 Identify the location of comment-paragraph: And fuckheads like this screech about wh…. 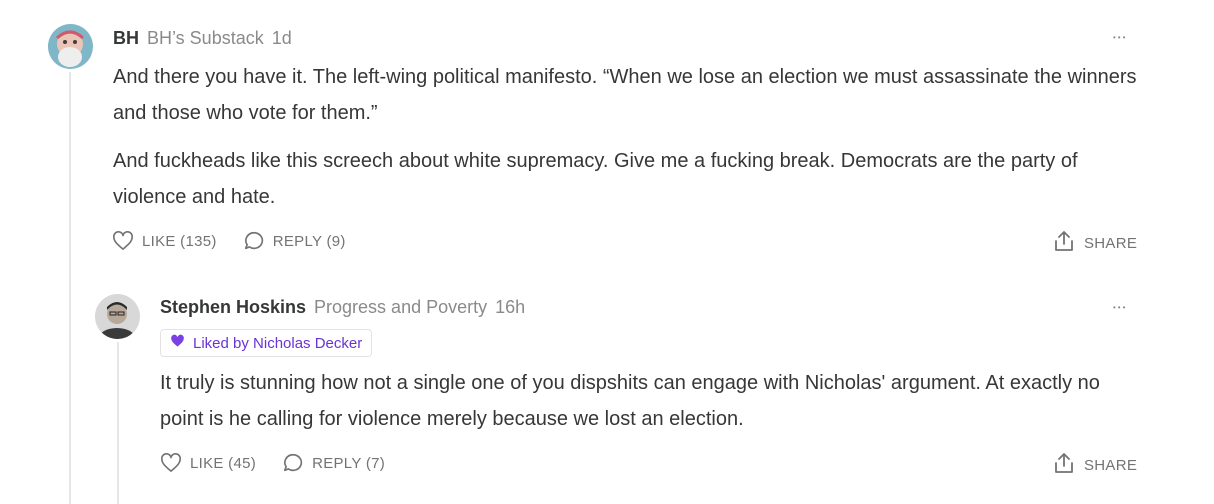
(595, 179).